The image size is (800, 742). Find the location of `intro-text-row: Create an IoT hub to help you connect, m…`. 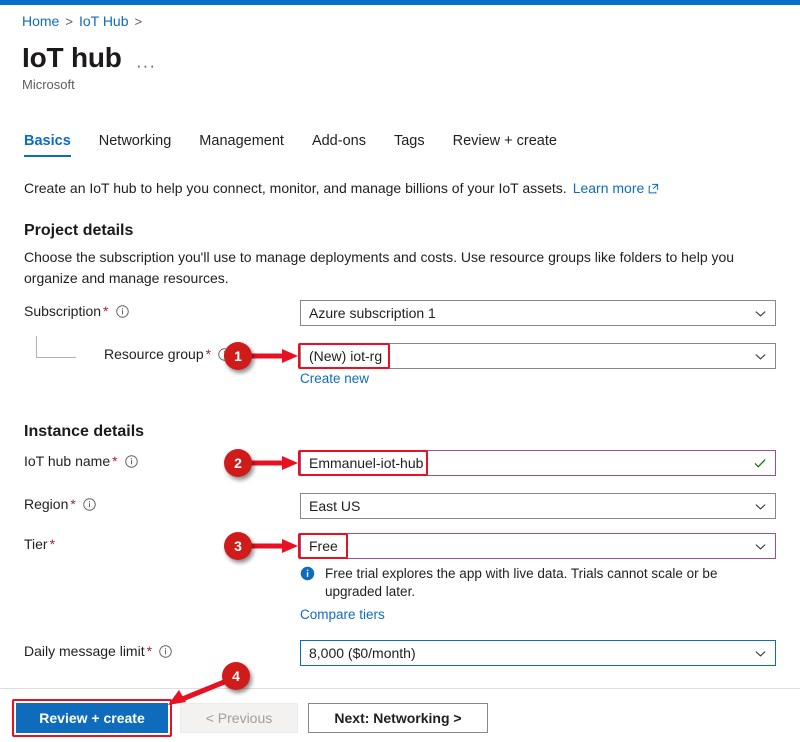

intro-text-row: Create an IoT hub to help you connect, m… is located at coordinates (341, 188).